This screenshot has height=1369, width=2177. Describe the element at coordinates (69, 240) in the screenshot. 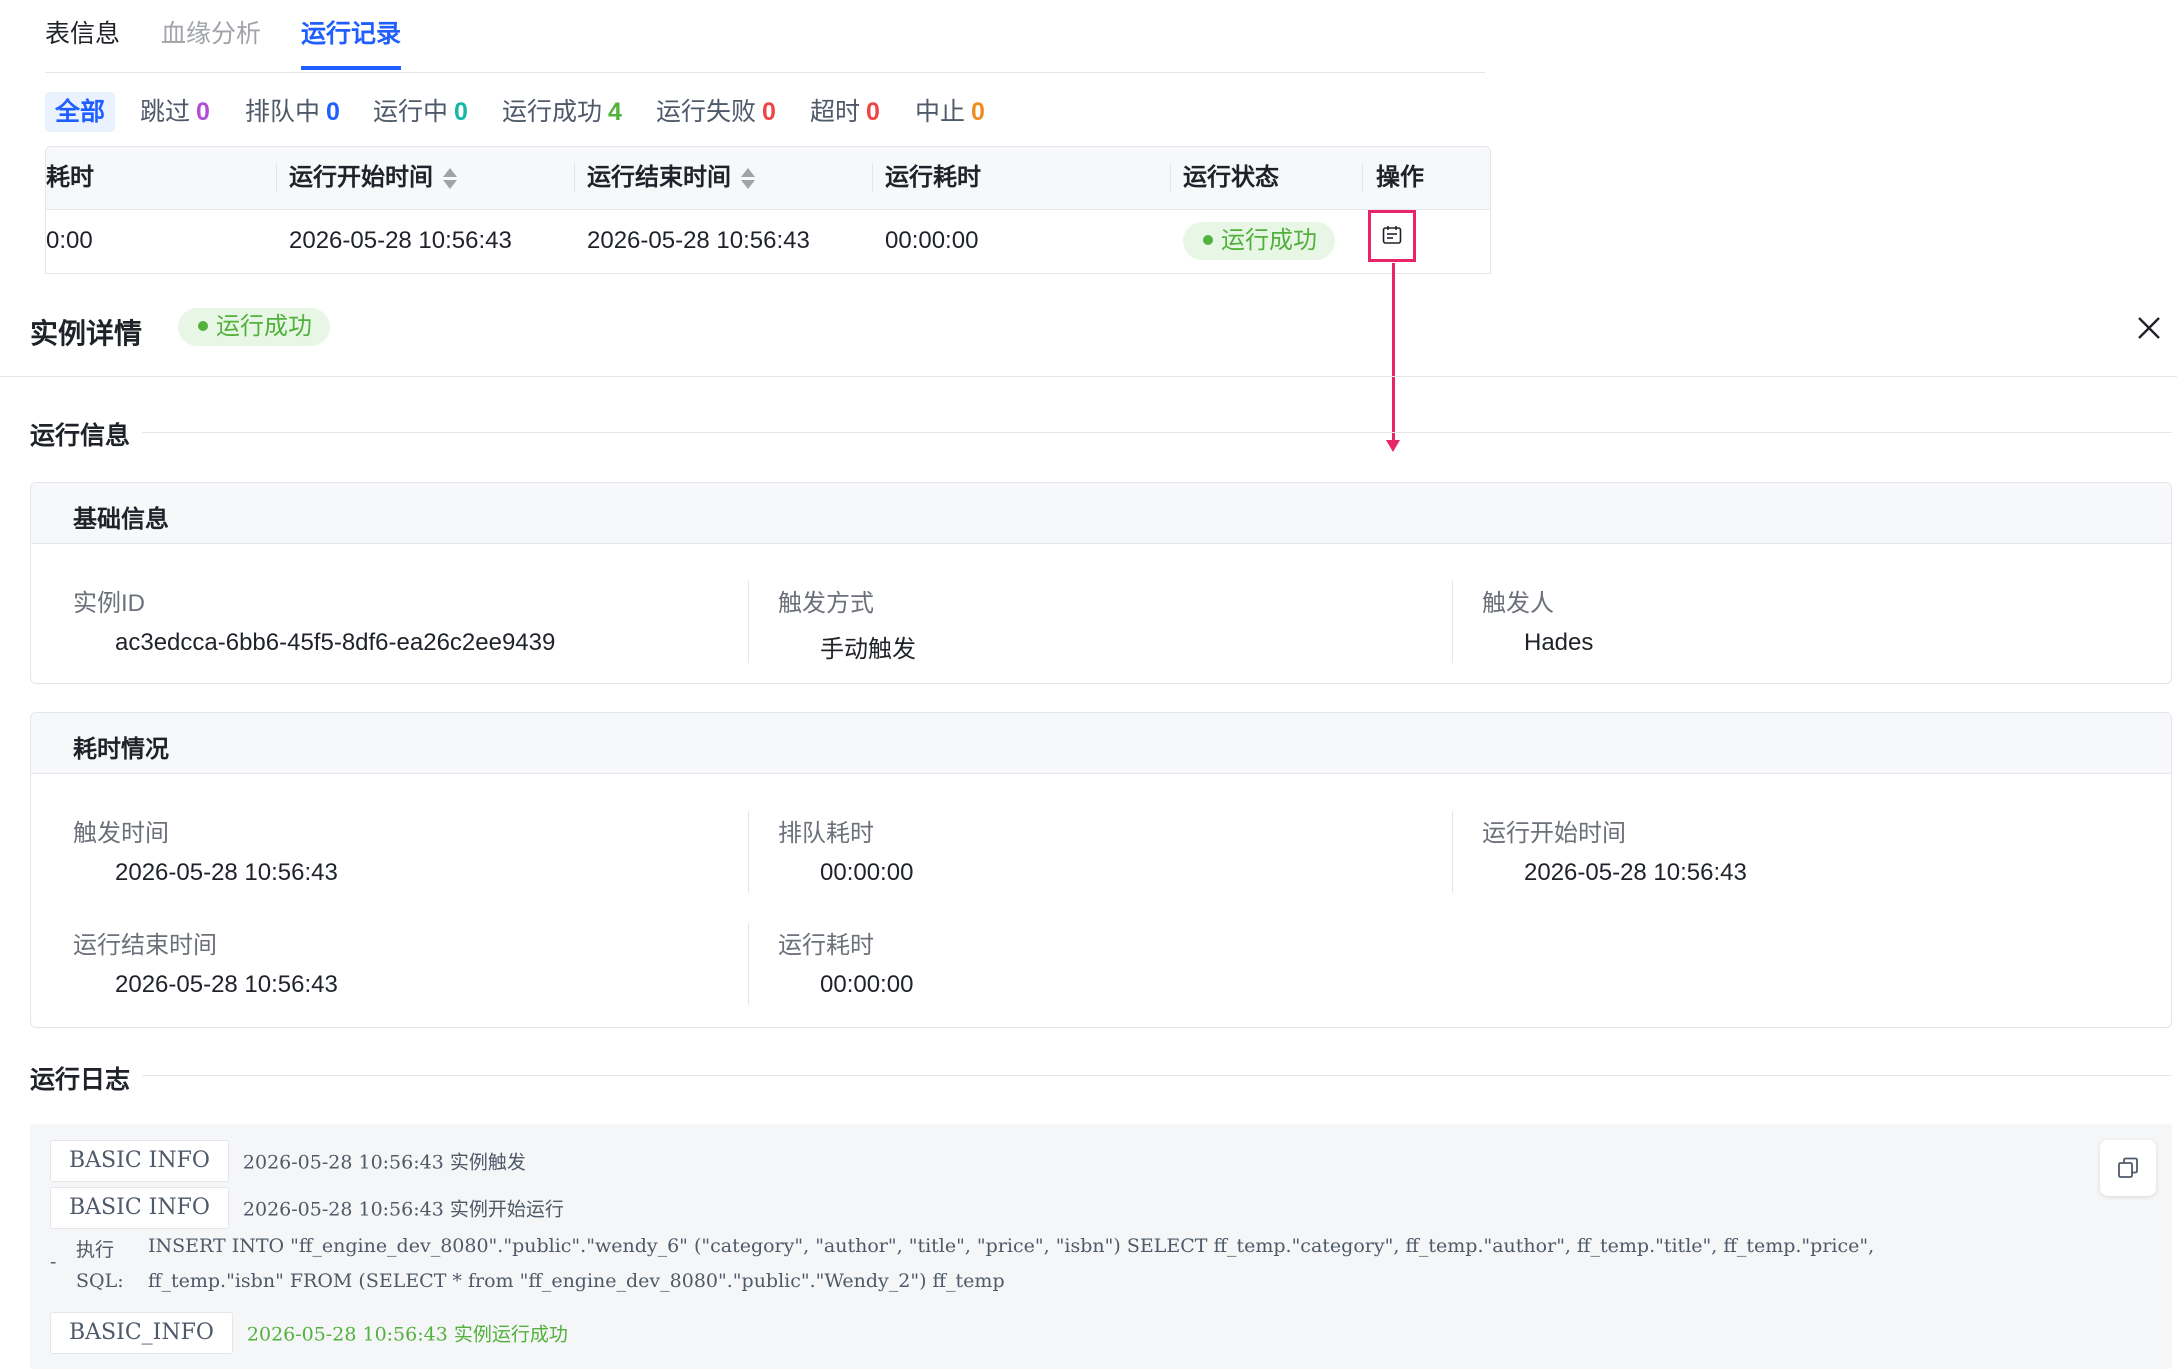

I see `cell-wait: 0:00` at that location.